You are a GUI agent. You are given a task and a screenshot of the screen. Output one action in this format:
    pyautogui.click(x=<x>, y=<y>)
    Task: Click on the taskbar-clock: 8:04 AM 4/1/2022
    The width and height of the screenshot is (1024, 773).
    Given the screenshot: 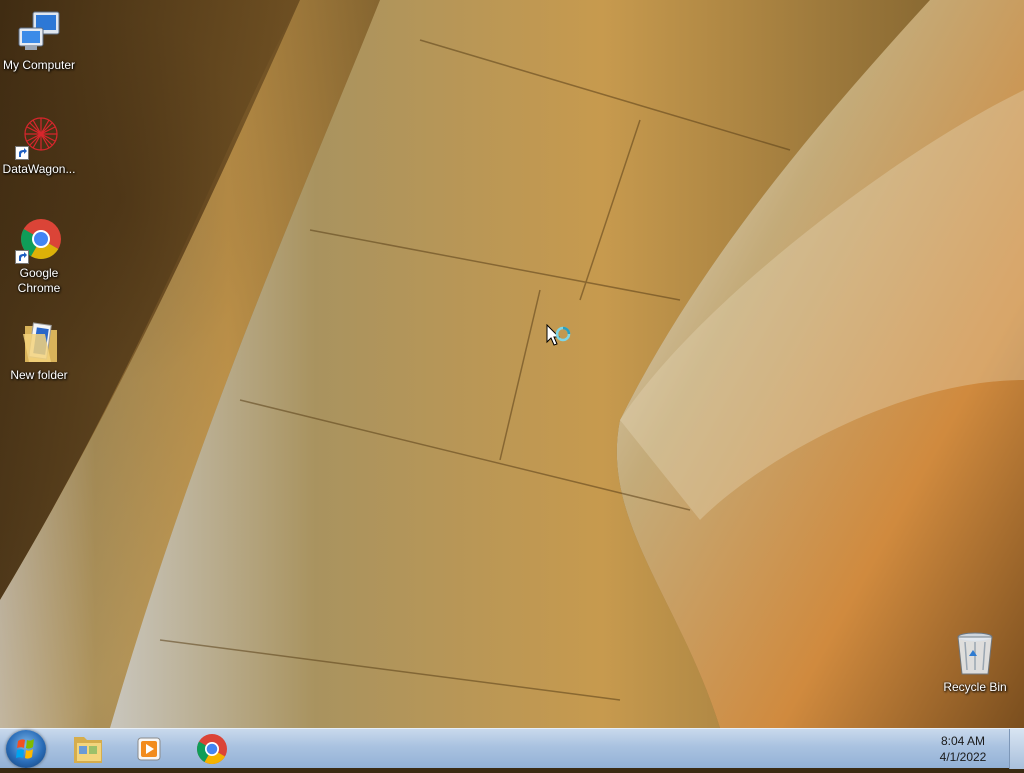 What is the action you would take?
    pyautogui.click(x=963, y=749)
    